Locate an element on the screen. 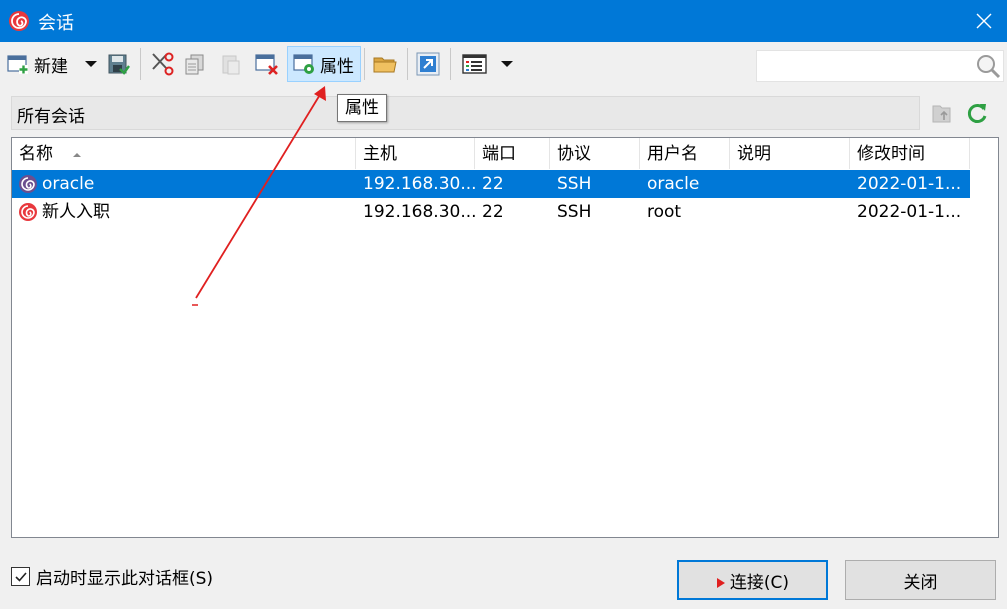 Image resolution: width=1007 pixels, height=609 pixels. new-session-button: 新建 is located at coordinates (37, 64).